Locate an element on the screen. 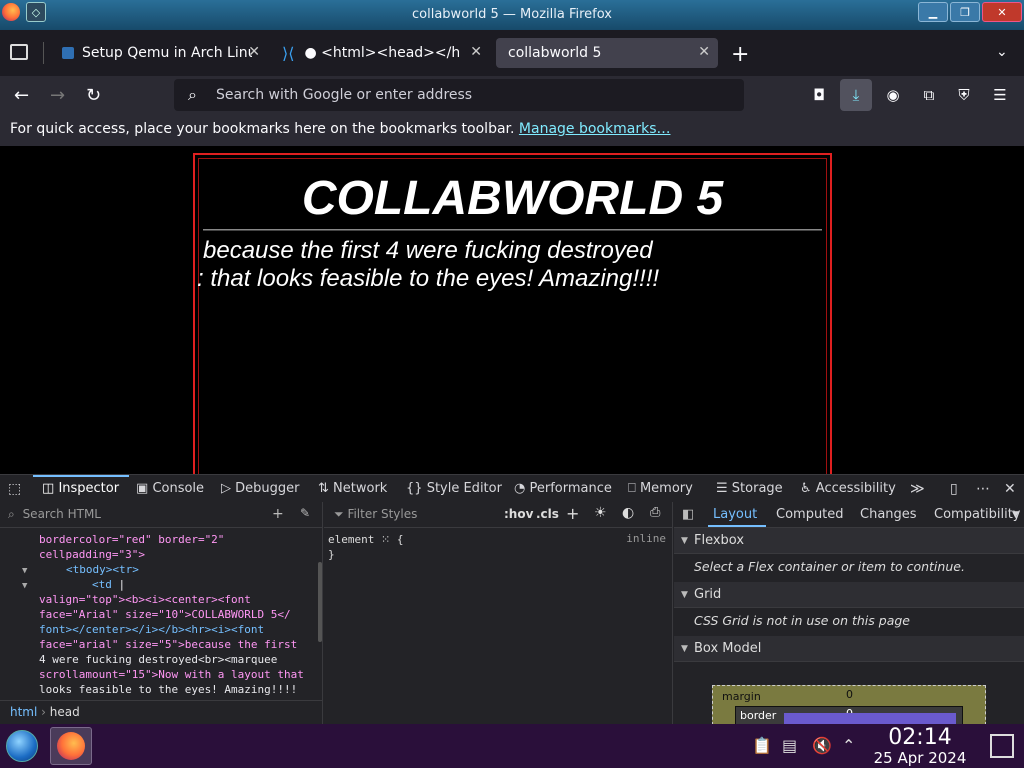 The width and height of the screenshot is (1024, 768). maximize-button: ❐ is located at coordinates (965, 12).